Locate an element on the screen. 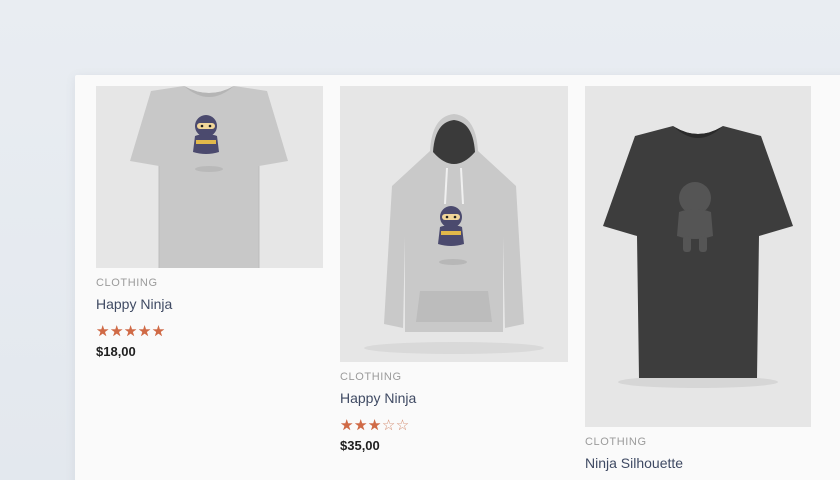 This screenshot has width=840, height=480. product-price: $18,00 is located at coordinates (116, 351).